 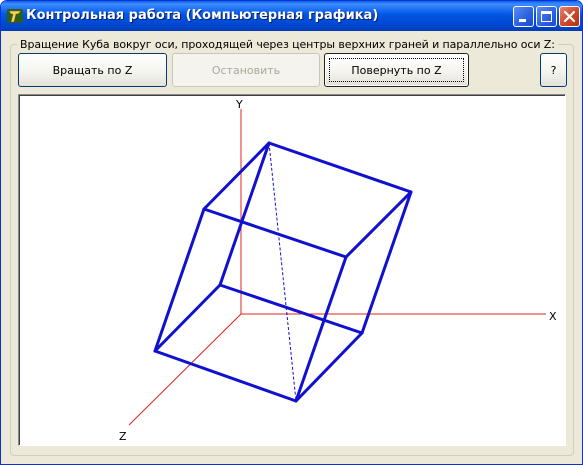 What do you see at coordinates (522, 20) in the screenshot?
I see `minimize-icon` at bounding box center [522, 20].